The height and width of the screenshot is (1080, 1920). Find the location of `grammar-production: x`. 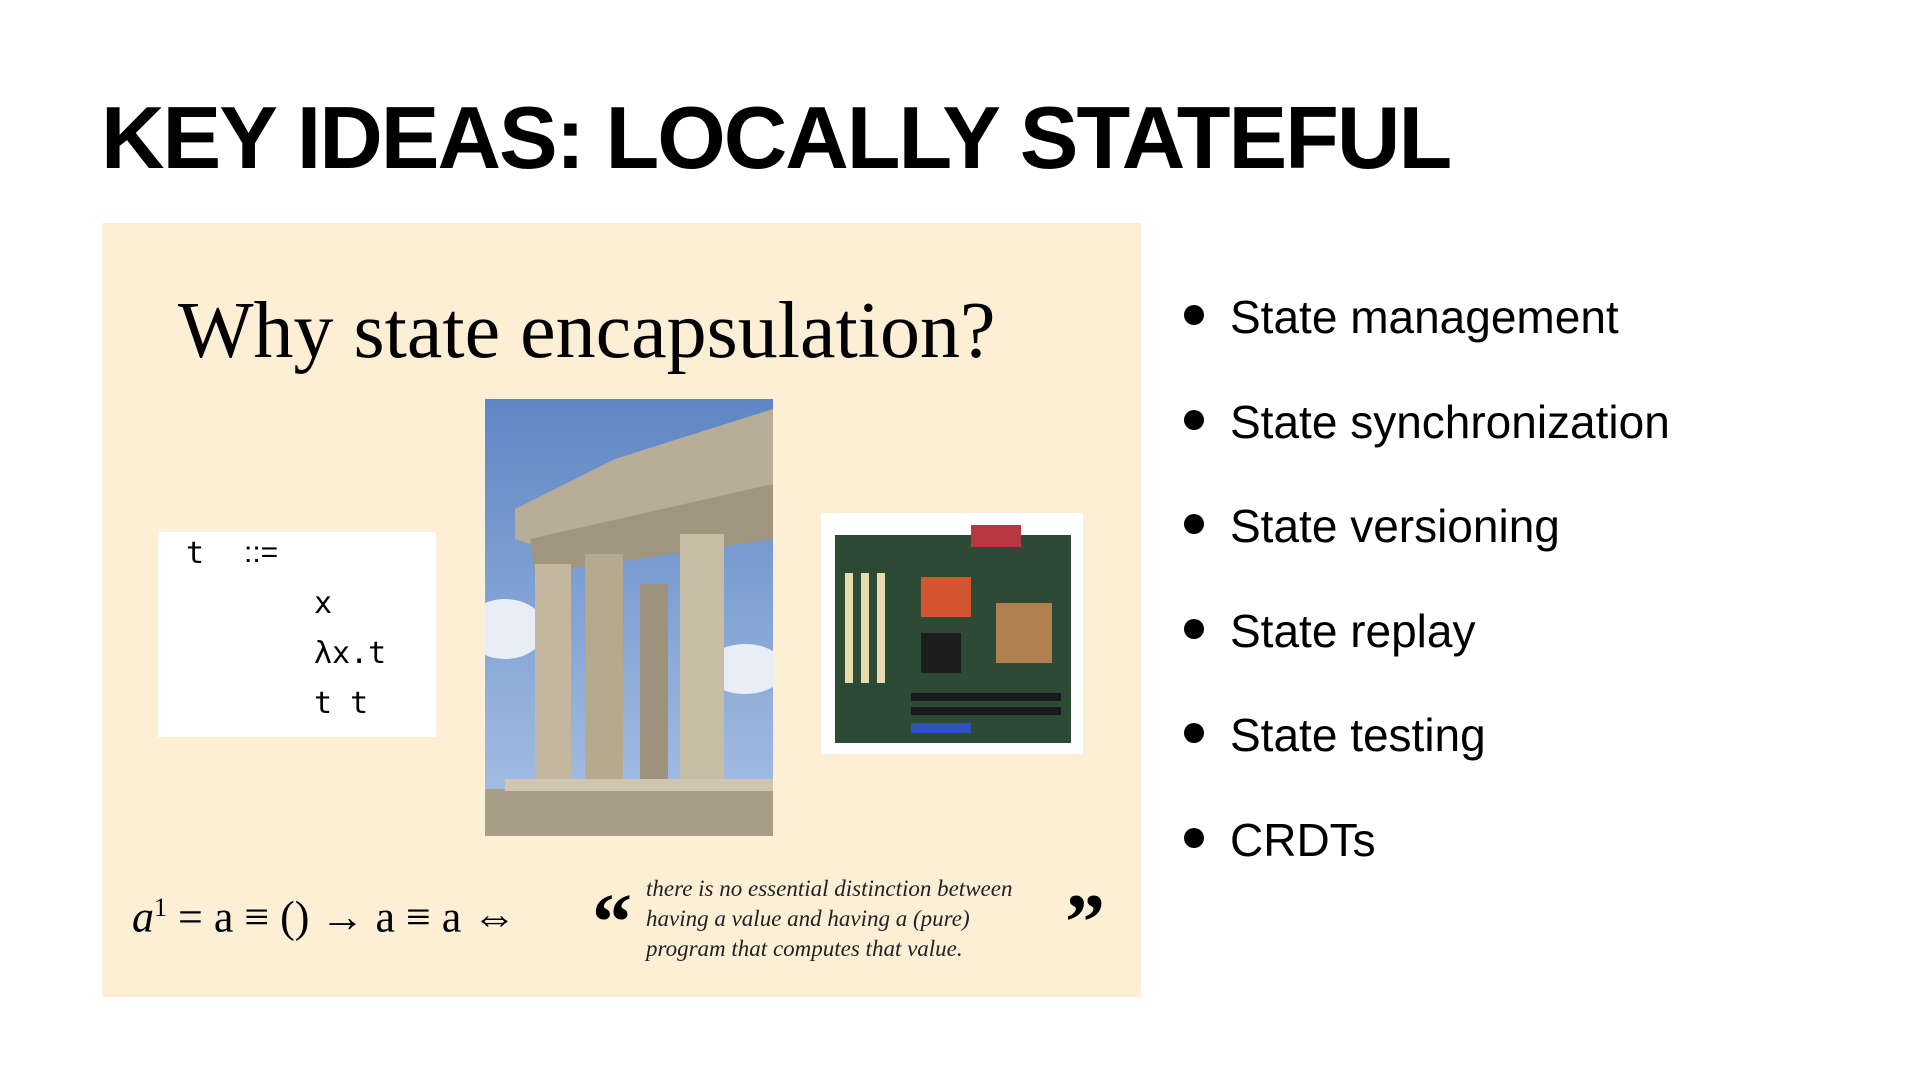

grammar-production: x is located at coordinates (323, 603).